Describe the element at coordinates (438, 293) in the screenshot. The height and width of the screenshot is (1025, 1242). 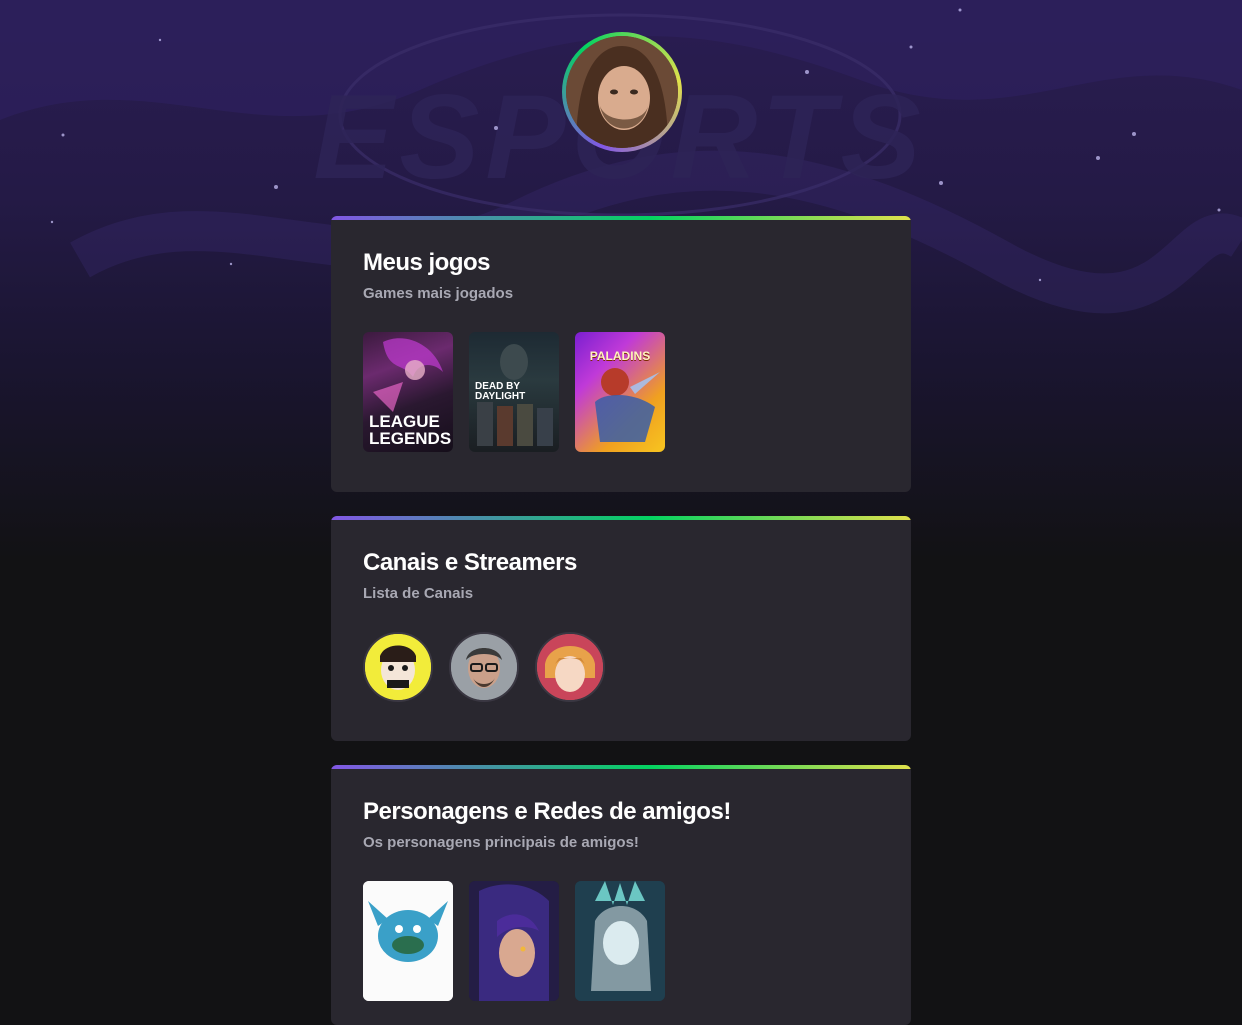
I see `games-subtitle: Games mais jogados` at that location.